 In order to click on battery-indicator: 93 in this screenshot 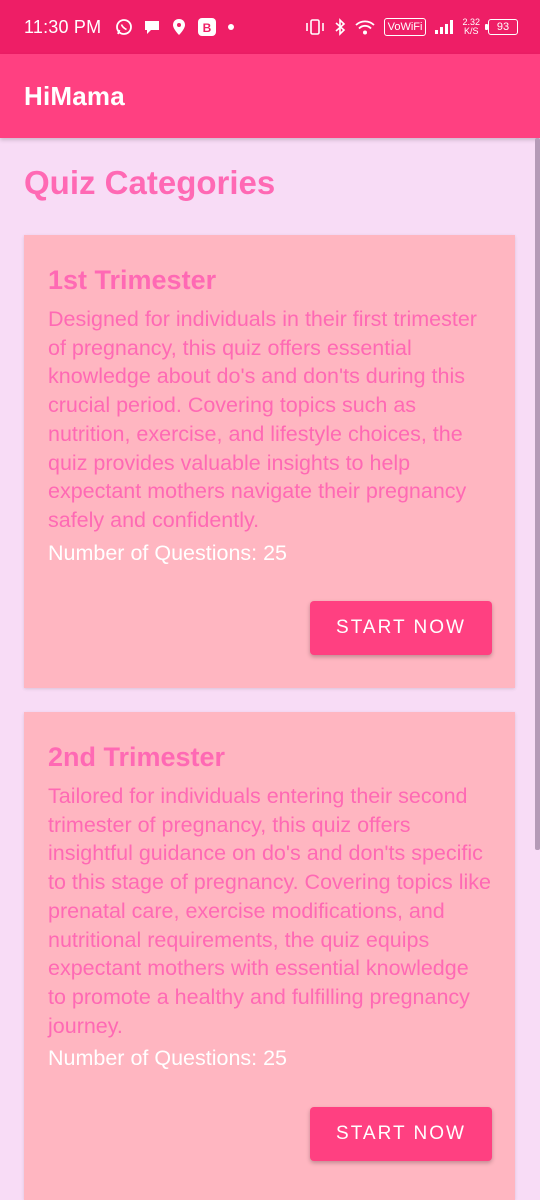, I will do `click(501, 27)`.